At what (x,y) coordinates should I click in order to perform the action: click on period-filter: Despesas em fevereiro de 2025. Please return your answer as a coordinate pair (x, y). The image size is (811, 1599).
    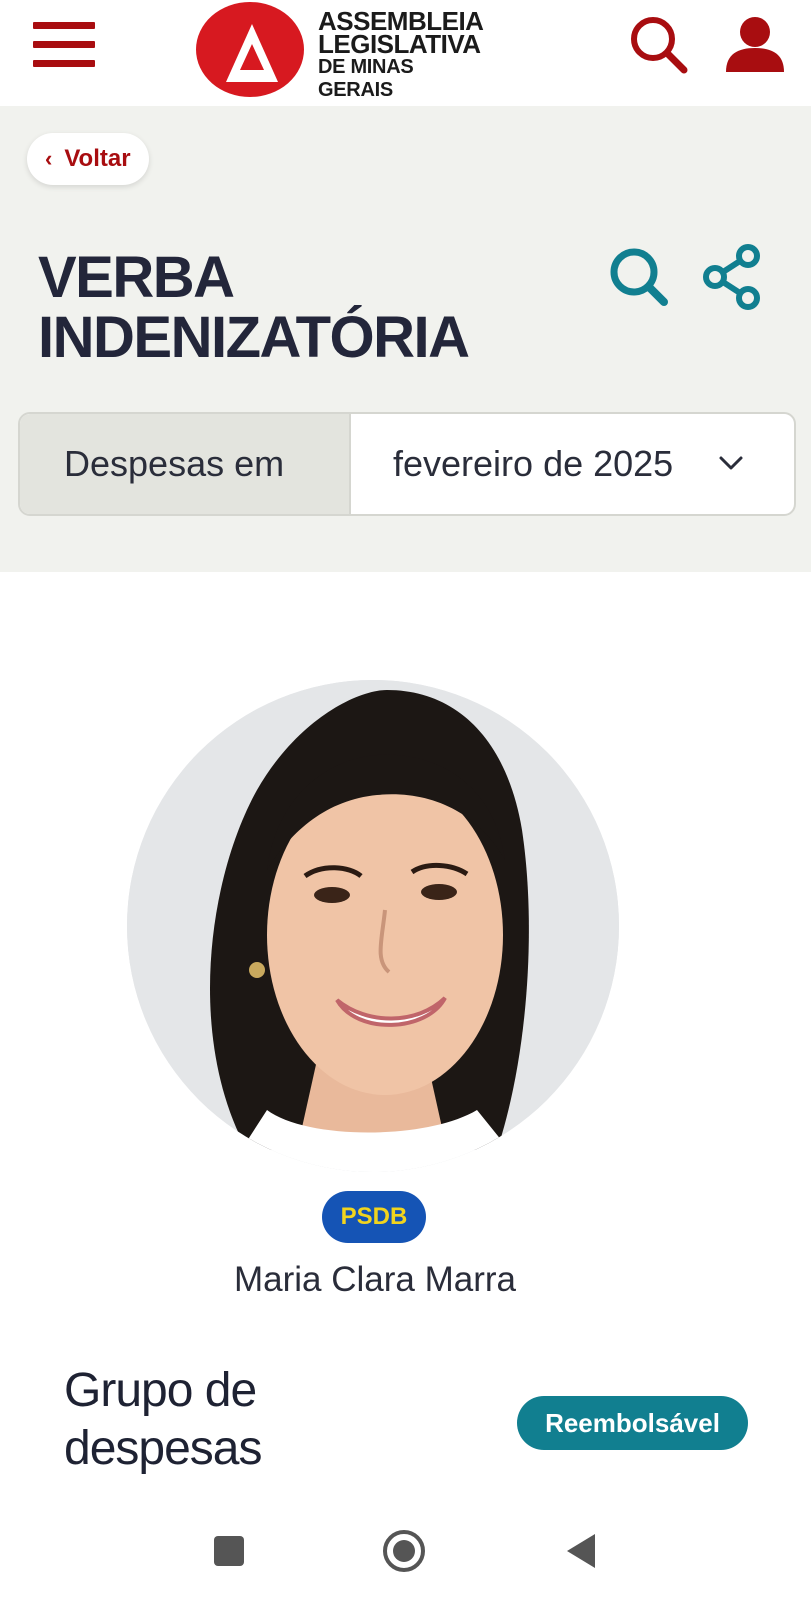
    Looking at the image, I should click on (407, 464).